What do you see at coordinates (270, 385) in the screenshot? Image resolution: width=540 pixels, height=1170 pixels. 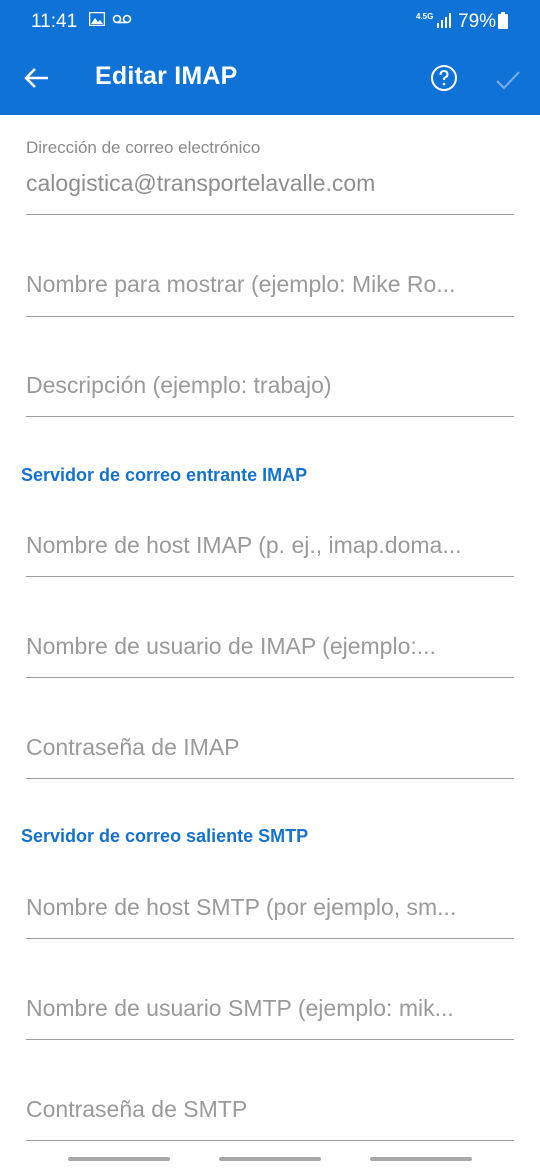 I see `description-input` at bounding box center [270, 385].